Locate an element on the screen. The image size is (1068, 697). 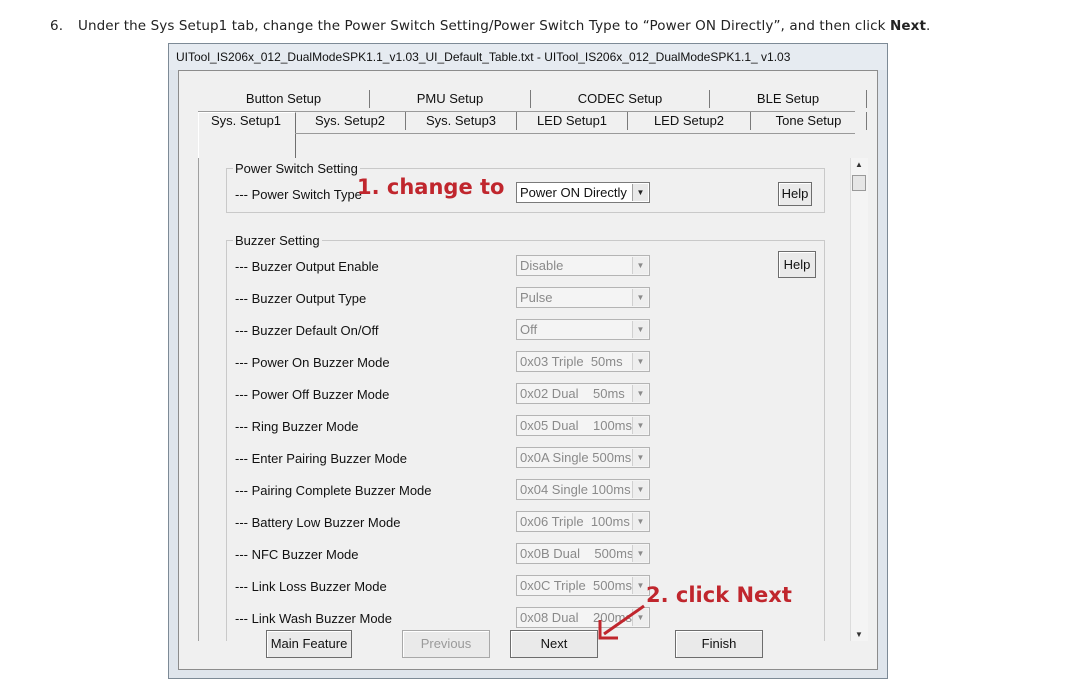
buzzer-row-value: 0x04 Single 100ms is located at coordinates (575, 489).